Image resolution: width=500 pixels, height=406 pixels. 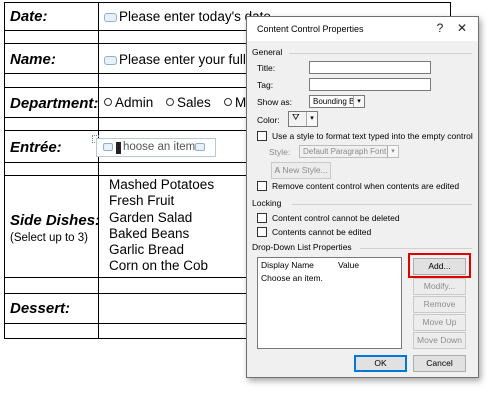 I want to click on paint-bucket-icon: ⛛, so click(x=296, y=117).